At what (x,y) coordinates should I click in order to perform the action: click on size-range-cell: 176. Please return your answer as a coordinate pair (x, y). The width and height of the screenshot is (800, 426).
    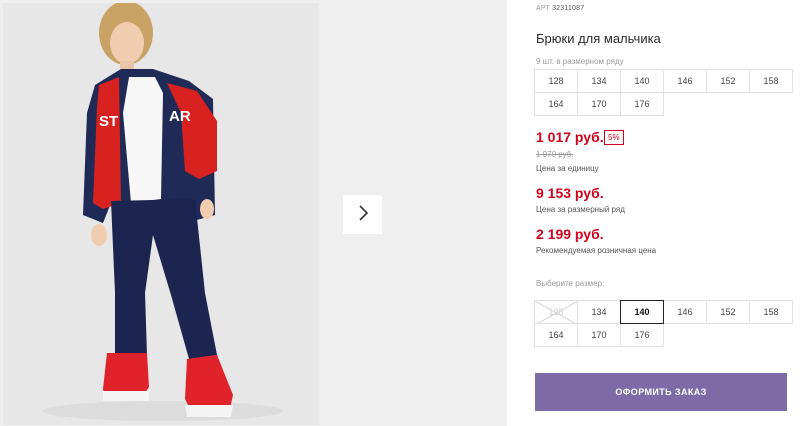
    Looking at the image, I should click on (642, 104).